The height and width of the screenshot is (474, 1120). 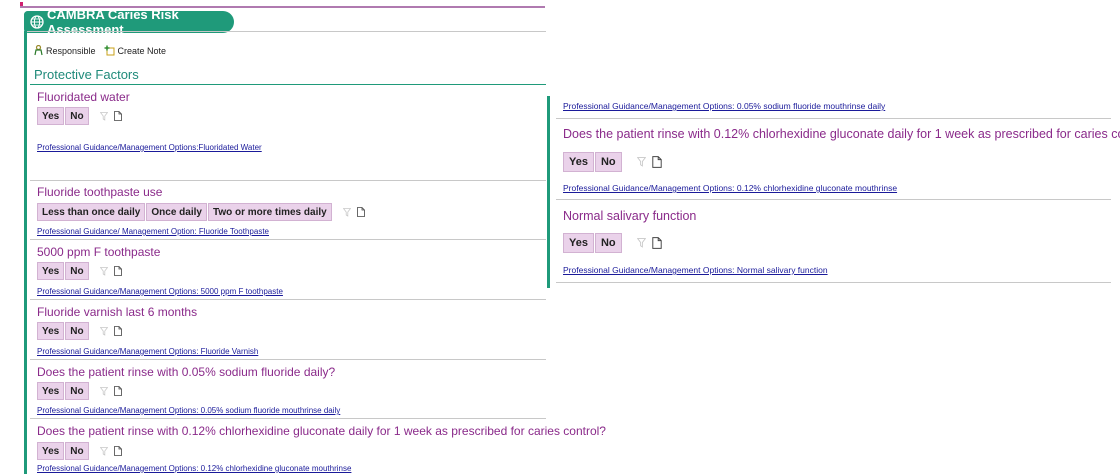 I want to click on header-title: CAMBRA Caries Risk Assessment, so click(x=113, y=22).